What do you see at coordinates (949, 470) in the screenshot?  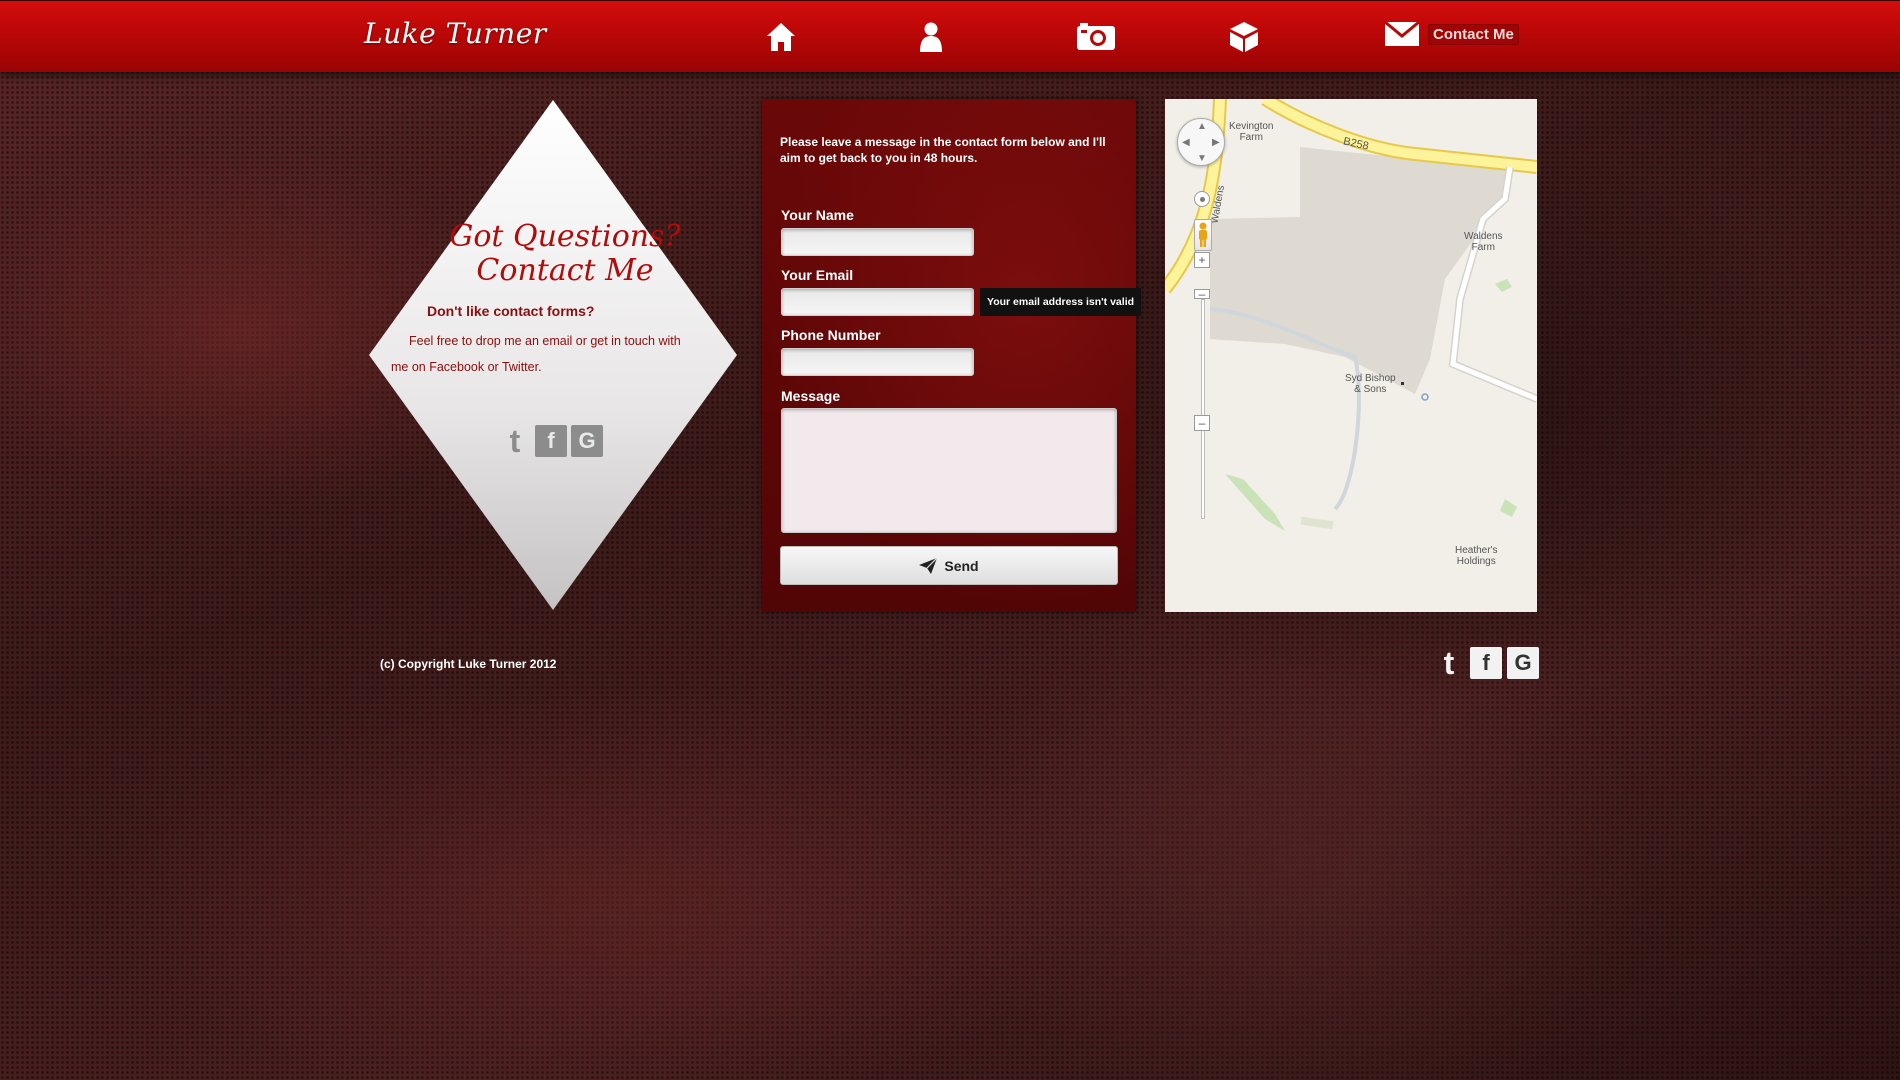 I see `message-field` at bounding box center [949, 470].